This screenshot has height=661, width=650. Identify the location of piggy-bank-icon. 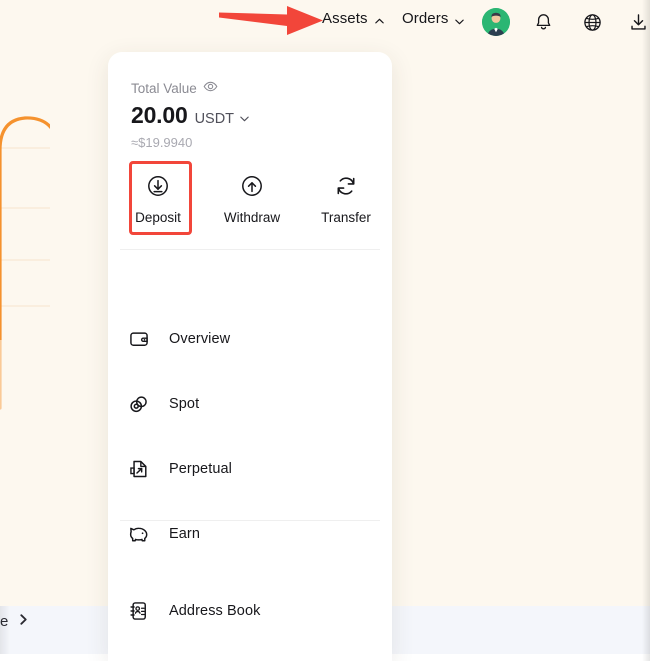
(139, 534).